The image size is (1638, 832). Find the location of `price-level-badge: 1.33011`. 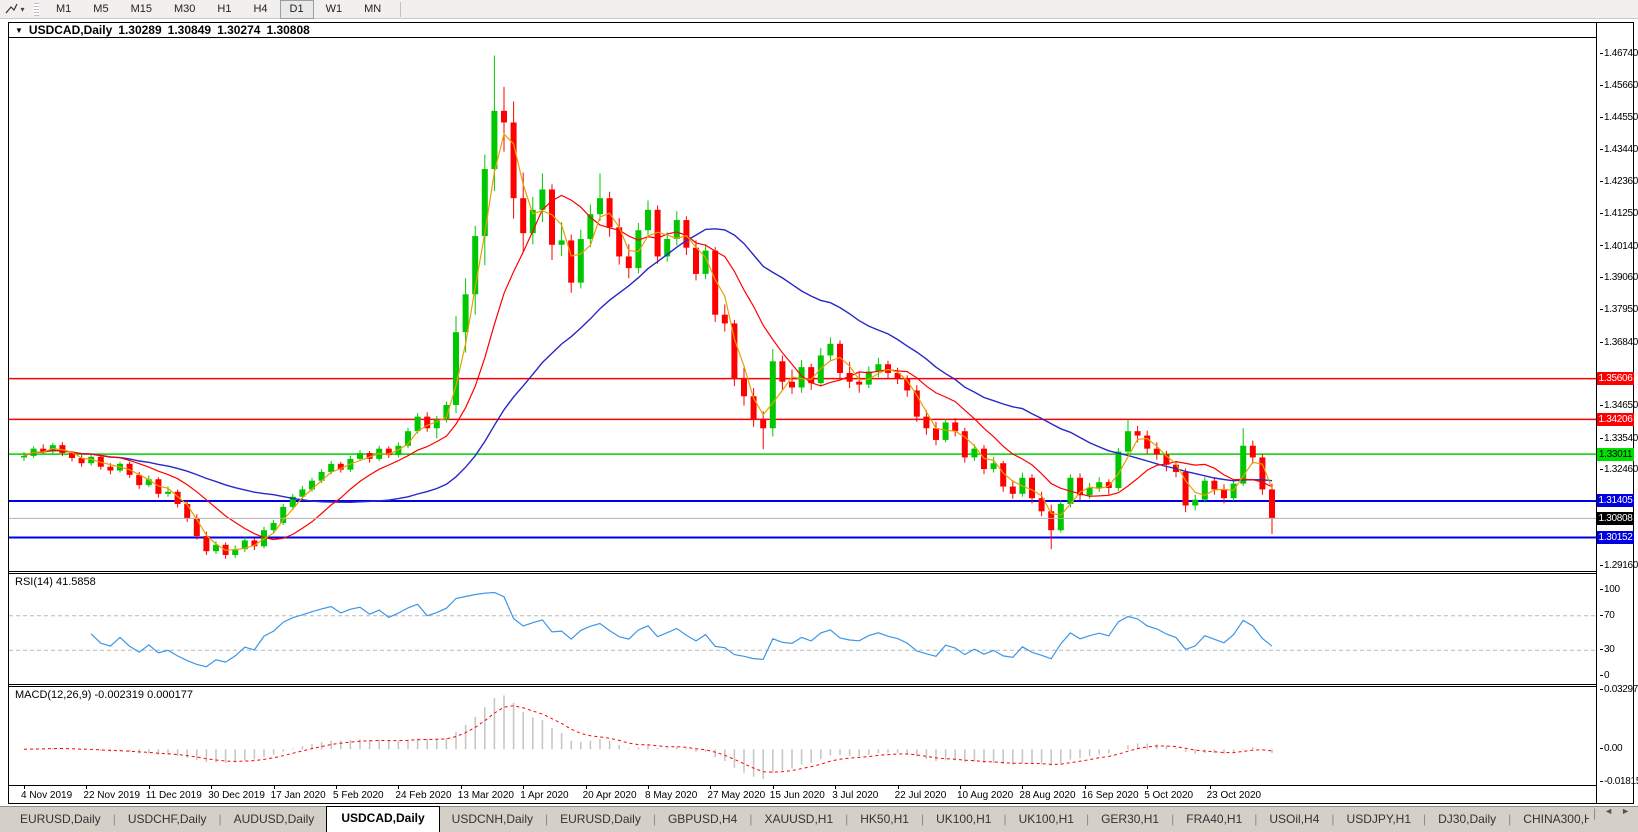

price-level-badge: 1.33011 is located at coordinates (1615, 454).